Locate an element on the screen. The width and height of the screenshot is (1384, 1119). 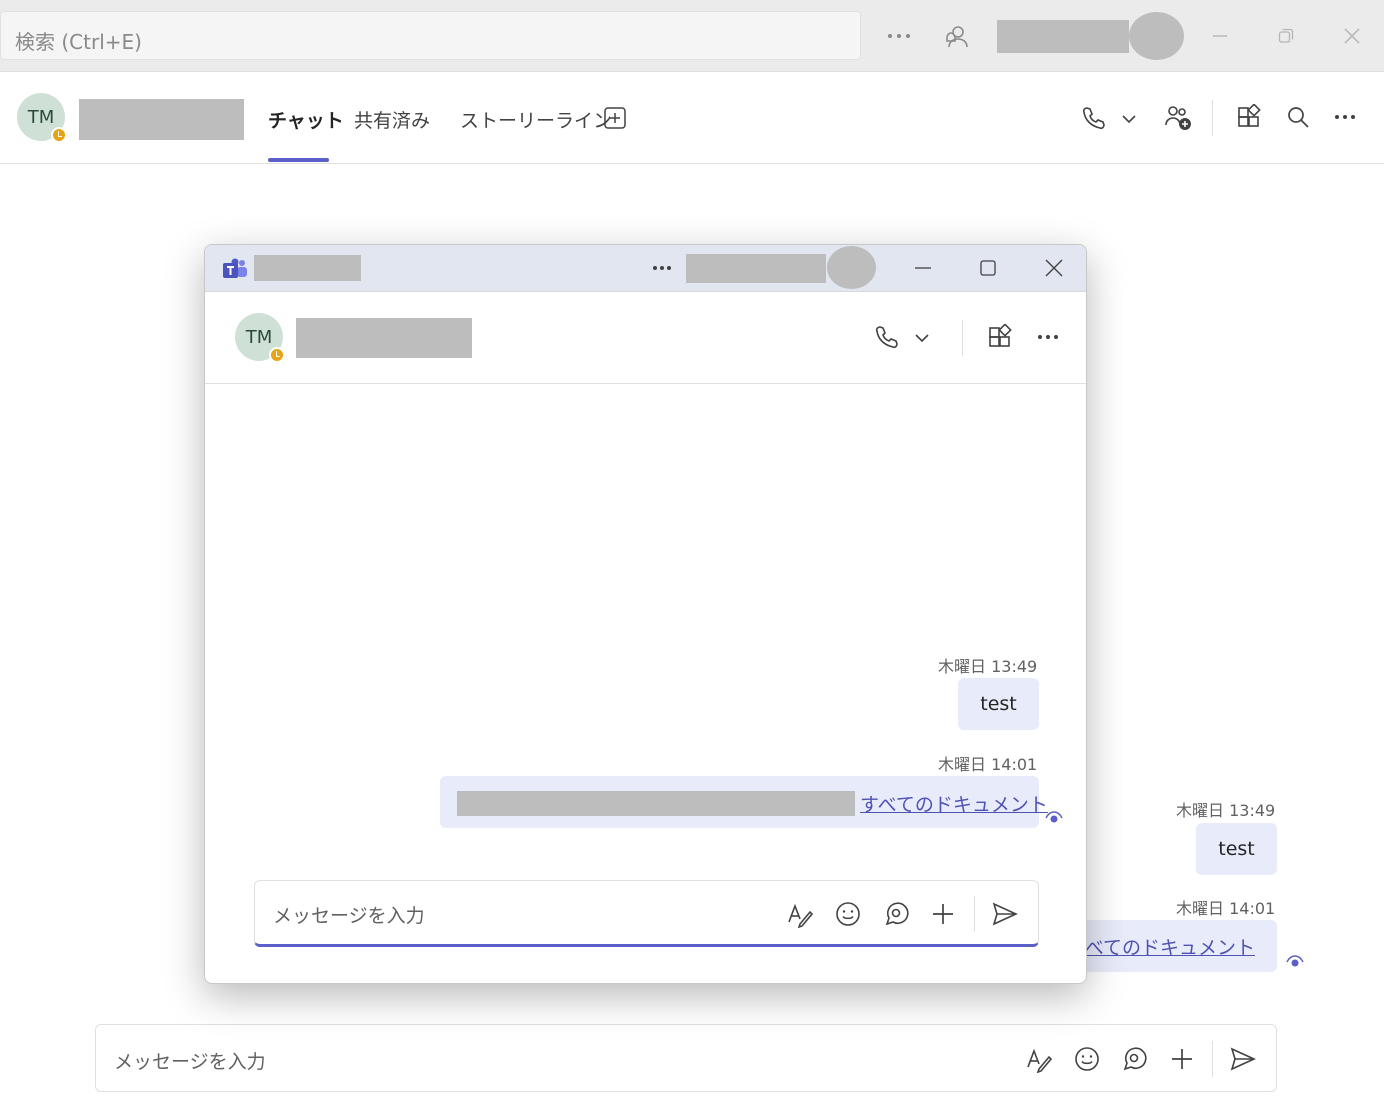
restore-icon is located at coordinates (1286, 36).